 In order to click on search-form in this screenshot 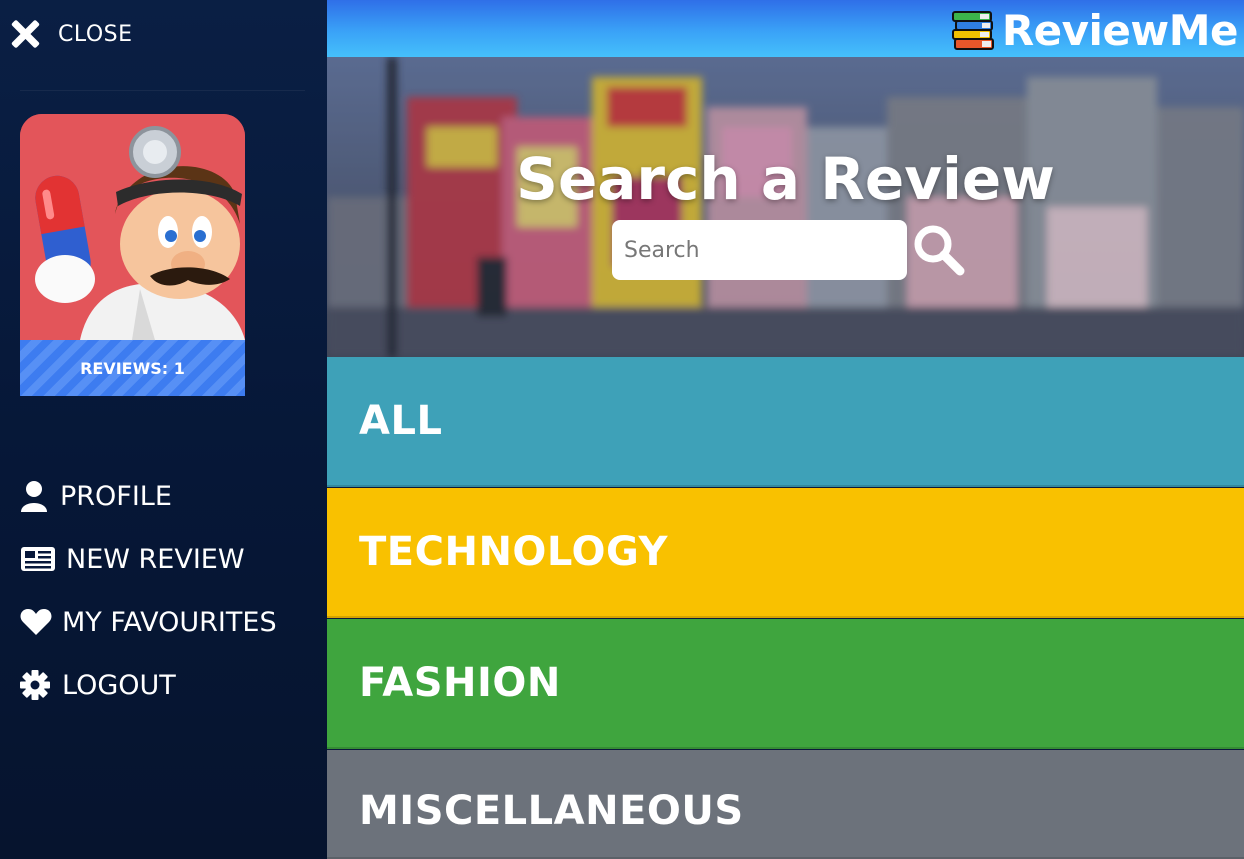, I will do `click(789, 250)`.